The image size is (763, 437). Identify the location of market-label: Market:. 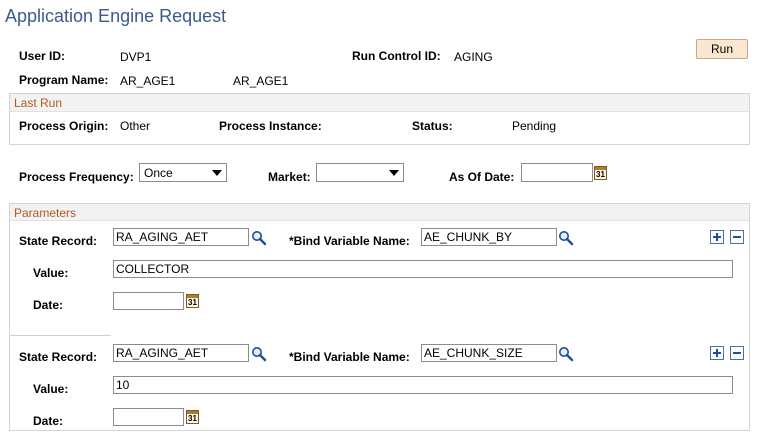
(289, 177).